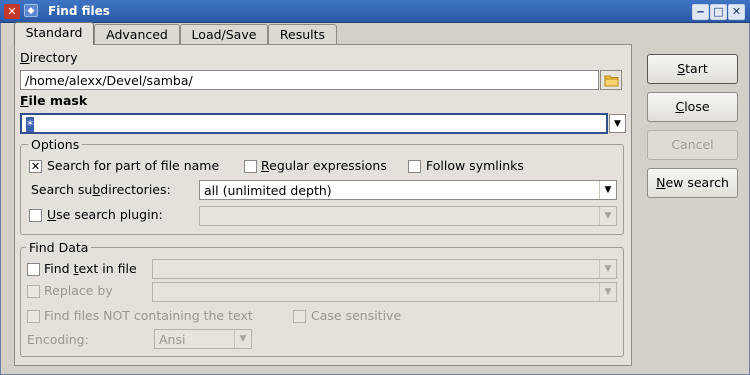 This screenshot has height=375, width=750. I want to click on dc-logo-icon: ✕, so click(12, 11).